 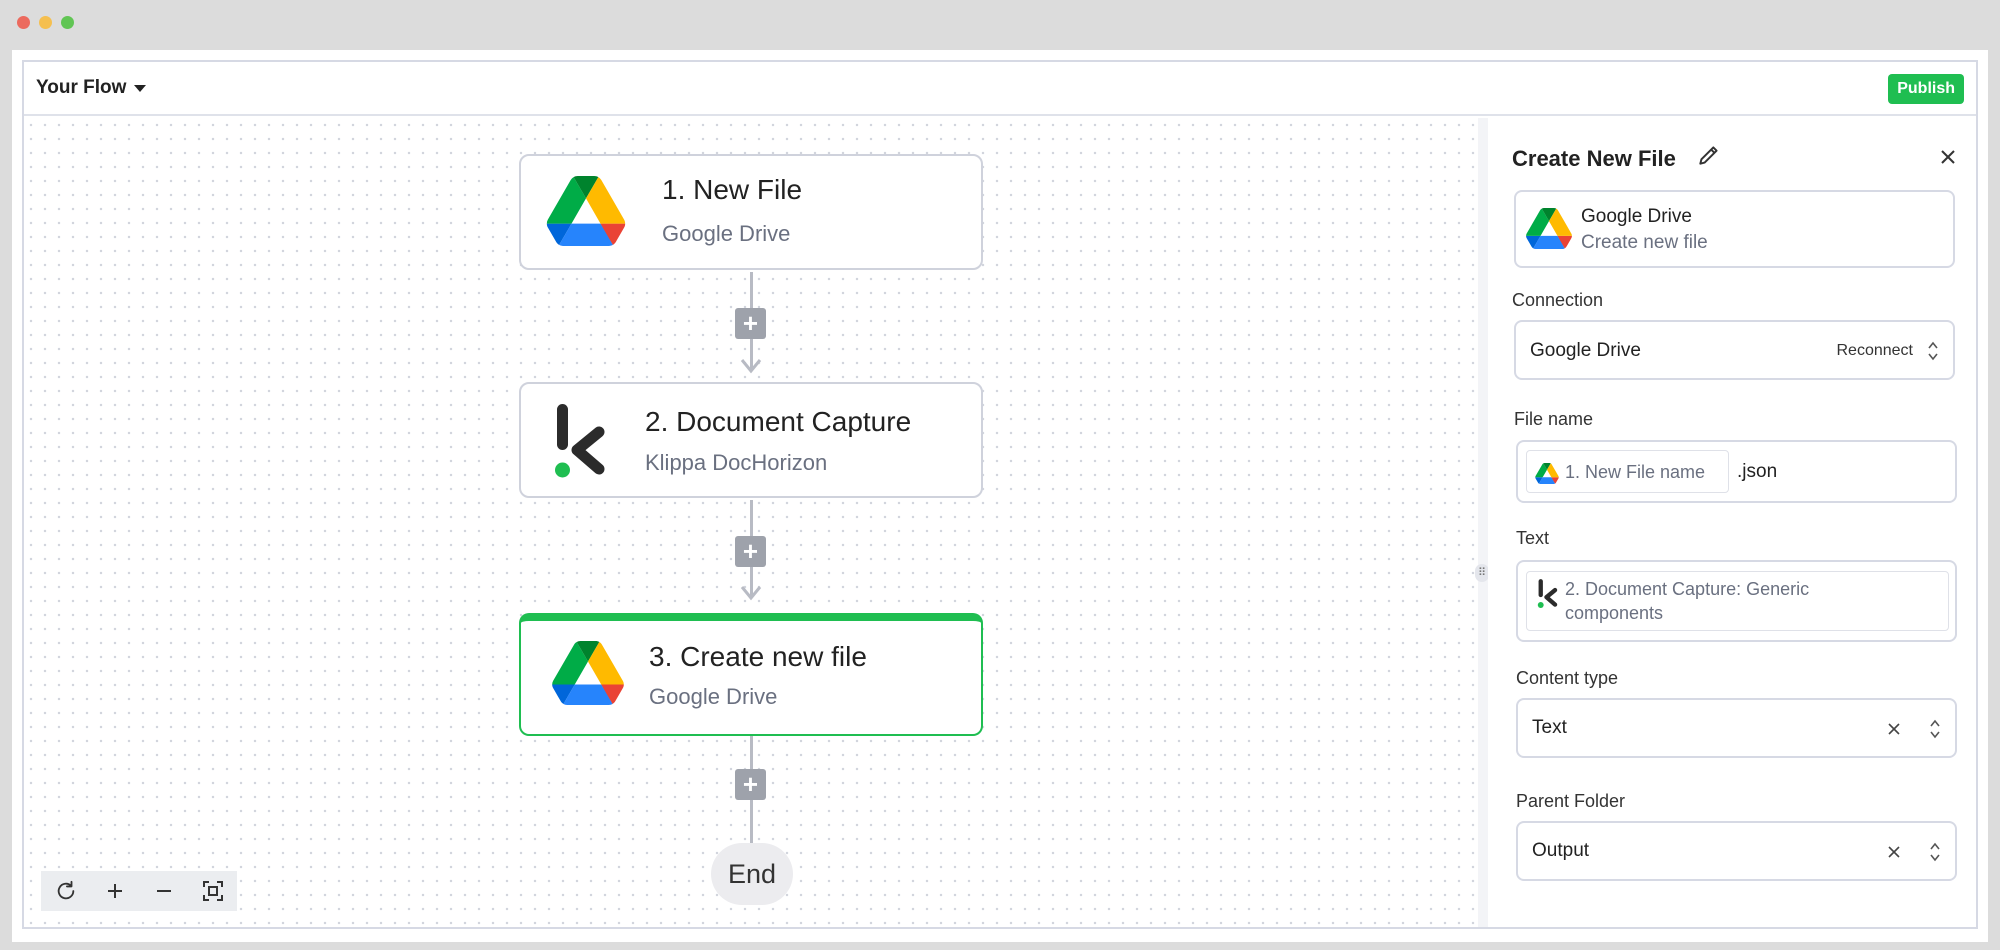 What do you see at coordinates (1926, 89) in the screenshot?
I see `publish-button: Publish` at bounding box center [1926, 89].